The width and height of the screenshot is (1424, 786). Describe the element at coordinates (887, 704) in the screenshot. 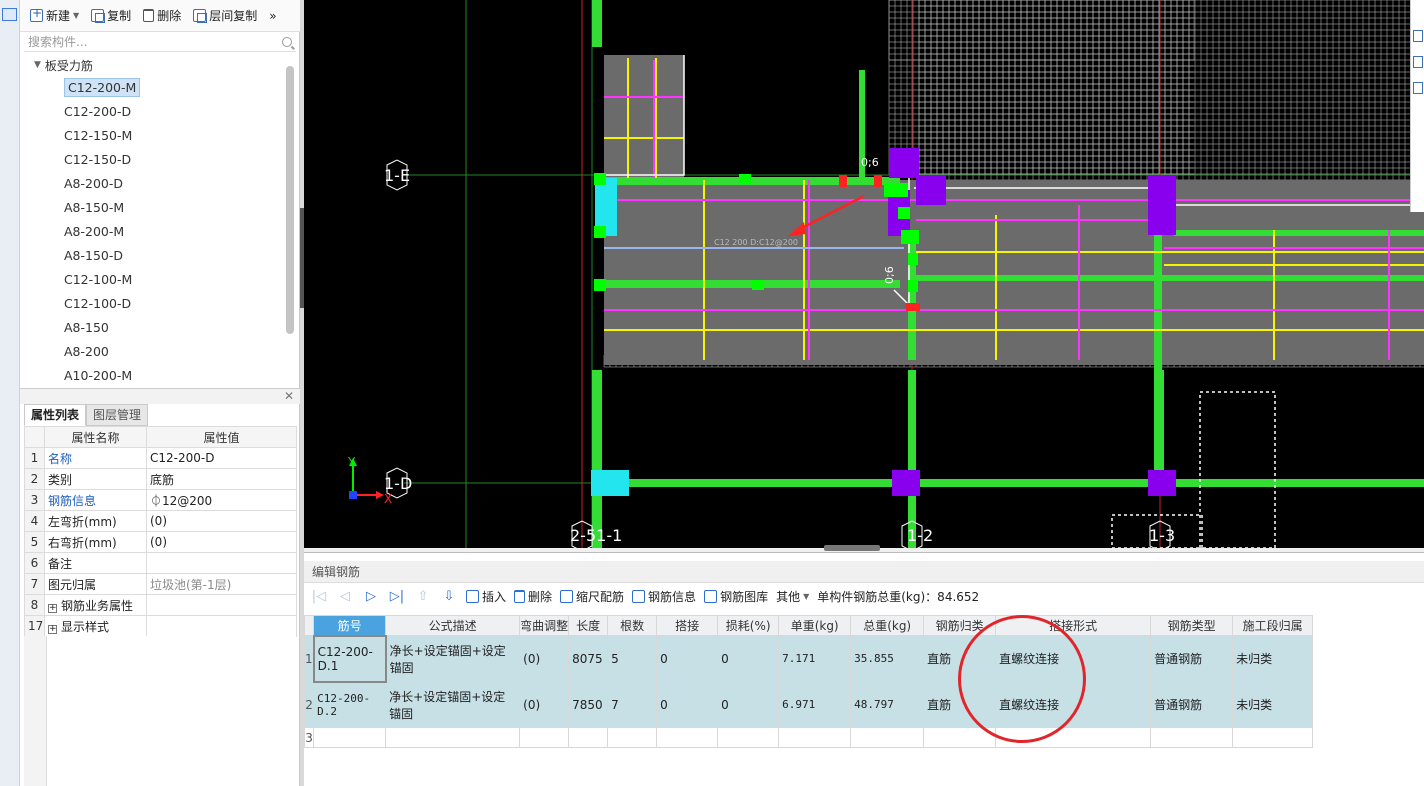

I see `cell-total: 48.797` at that location.